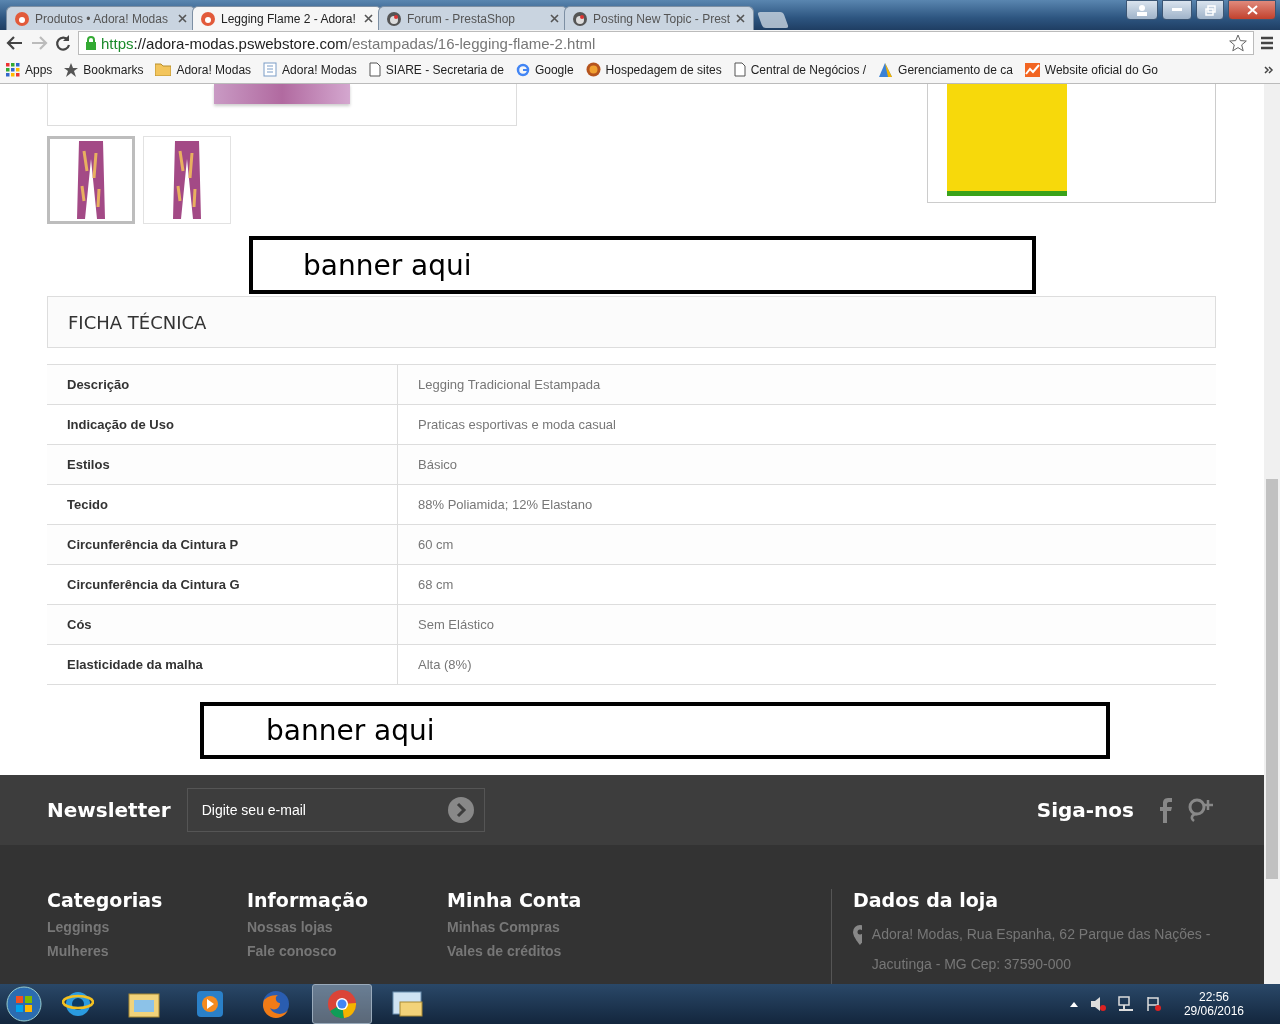 The width and height of the screenshot is (1280, 1024). Describe the element at coordinates (631, 322) in the screenshot. I see `section-heading: FICHA TÉCNICA` at that location.